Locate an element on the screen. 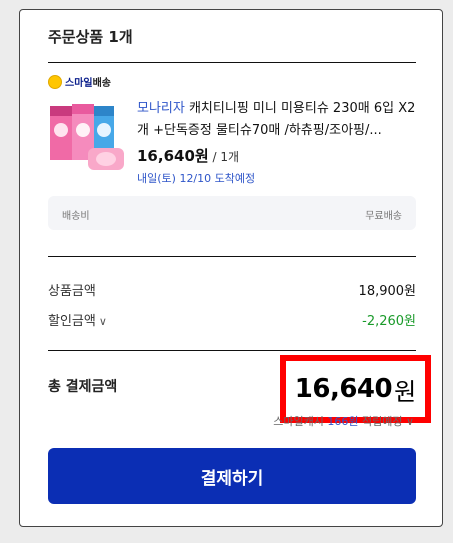 The height and width of the screenshot is (543, 453). discount-amount-value: -2,260원 is located at coordinates (389, 321).